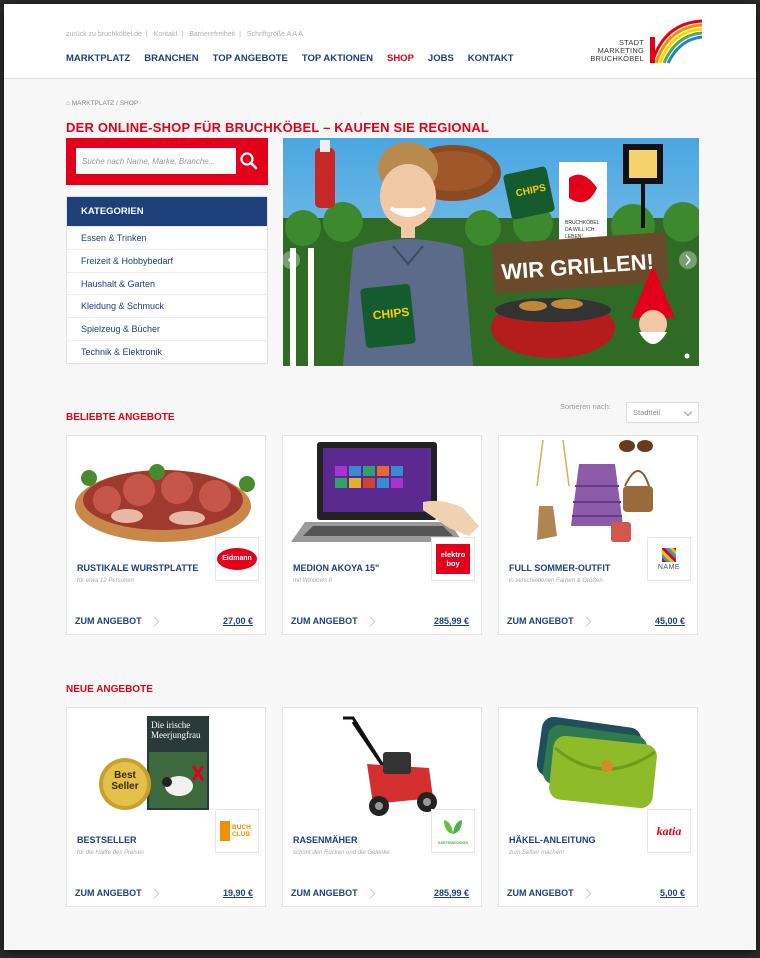 The width and height of the screenshot is (760, 958). I want to click on contact-link: Kontakt, so click(166, 34).